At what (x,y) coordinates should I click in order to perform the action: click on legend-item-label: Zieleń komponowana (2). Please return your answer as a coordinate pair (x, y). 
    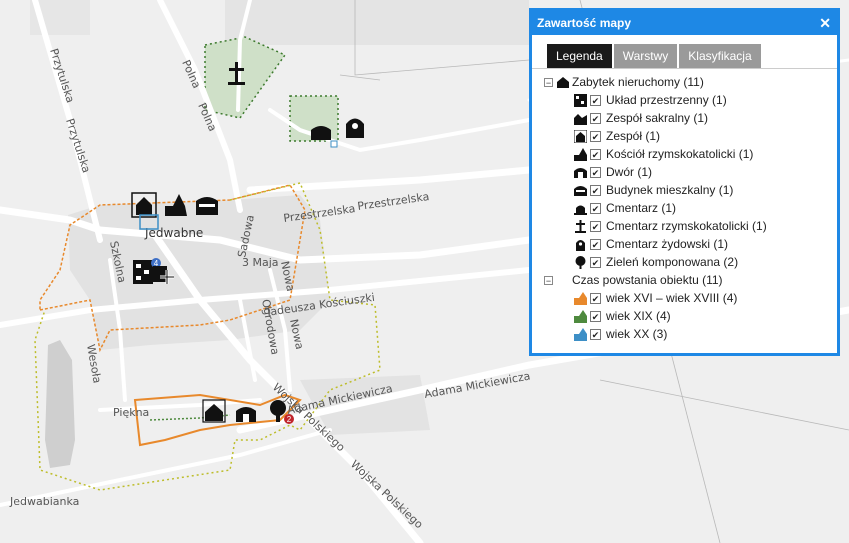
    Looking at the image, I should click on (672, 262).